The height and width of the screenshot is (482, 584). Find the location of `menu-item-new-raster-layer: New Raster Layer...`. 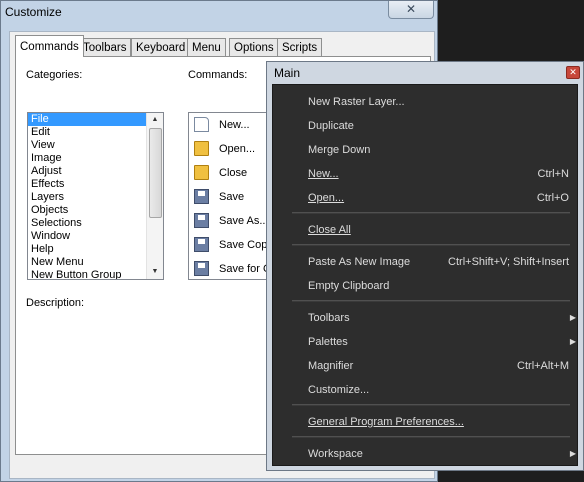

menu-item-new-raster-layer: New Raster Layer... is located at coordinates (426, 102).